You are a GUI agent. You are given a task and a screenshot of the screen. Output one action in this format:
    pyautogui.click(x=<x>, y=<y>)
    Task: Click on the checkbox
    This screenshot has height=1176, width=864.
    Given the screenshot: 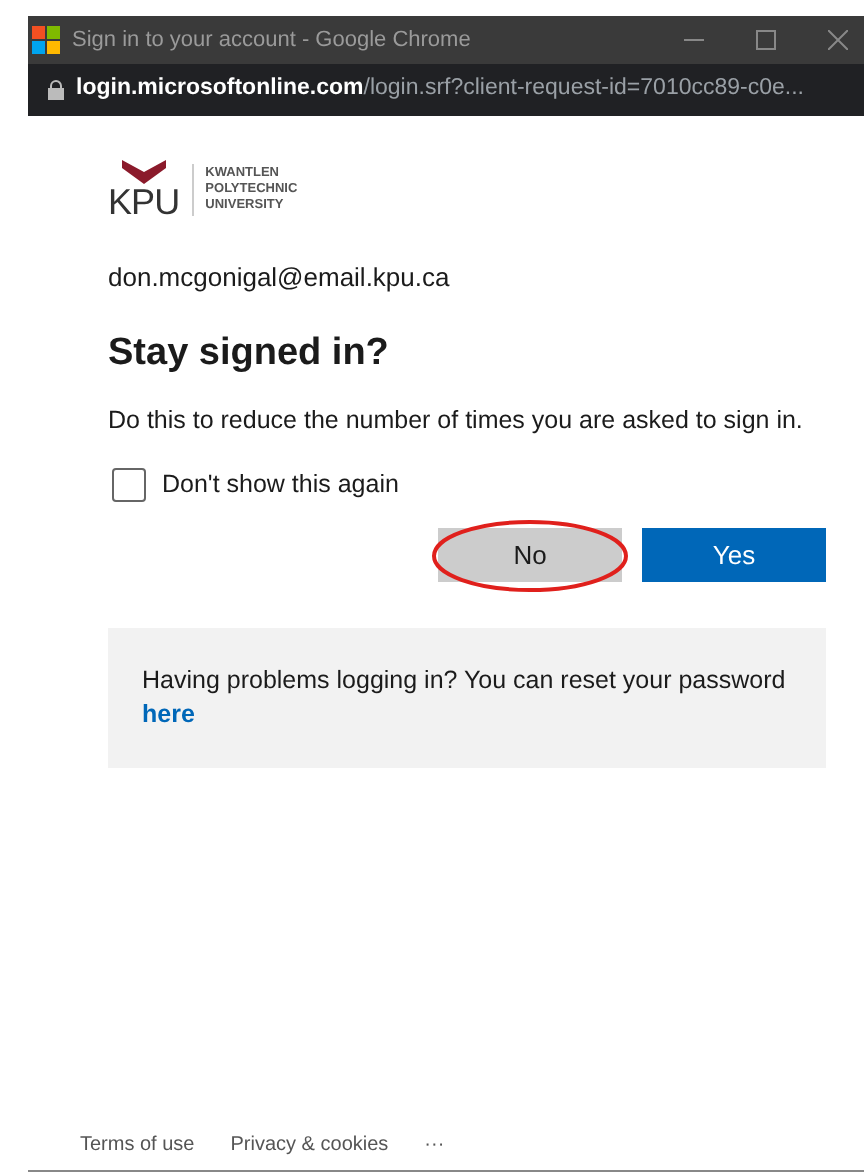 What is the action you would take?
    pyautogui.click(x=129, y=484)
    